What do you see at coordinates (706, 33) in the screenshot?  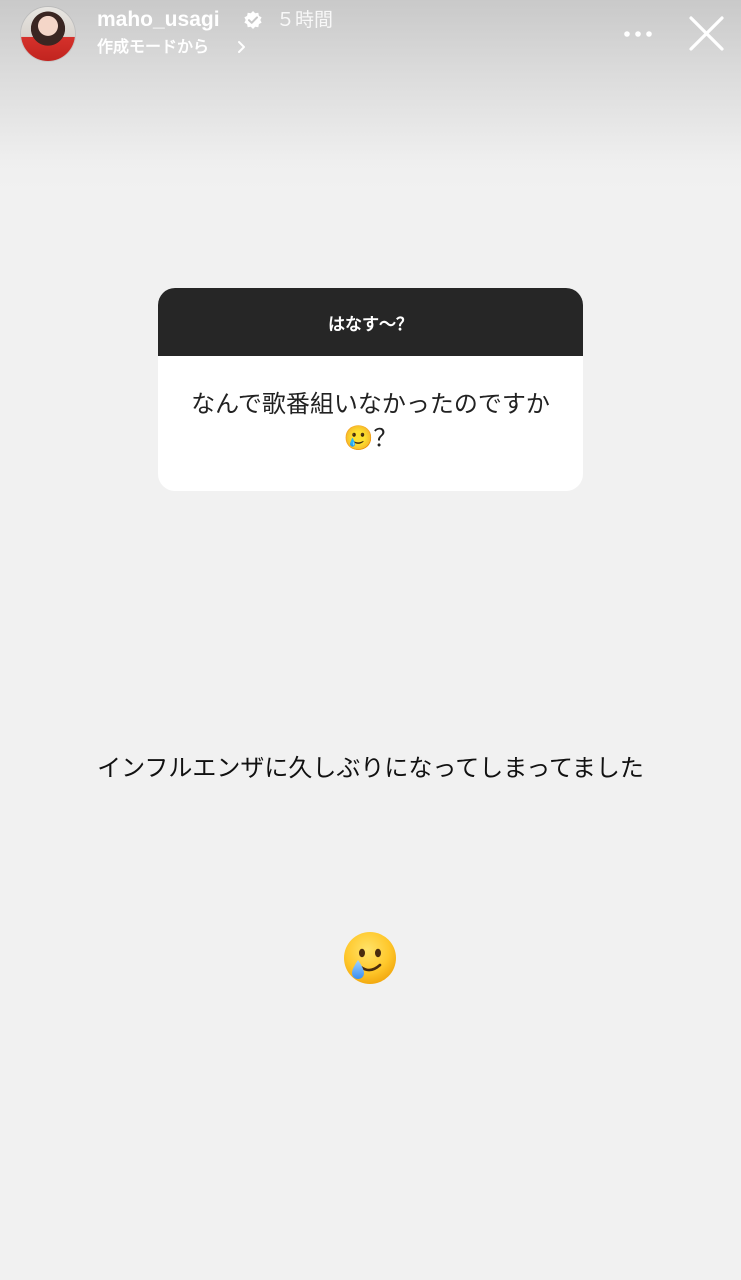 I see `close-icon` at bounding box center [706, 33].